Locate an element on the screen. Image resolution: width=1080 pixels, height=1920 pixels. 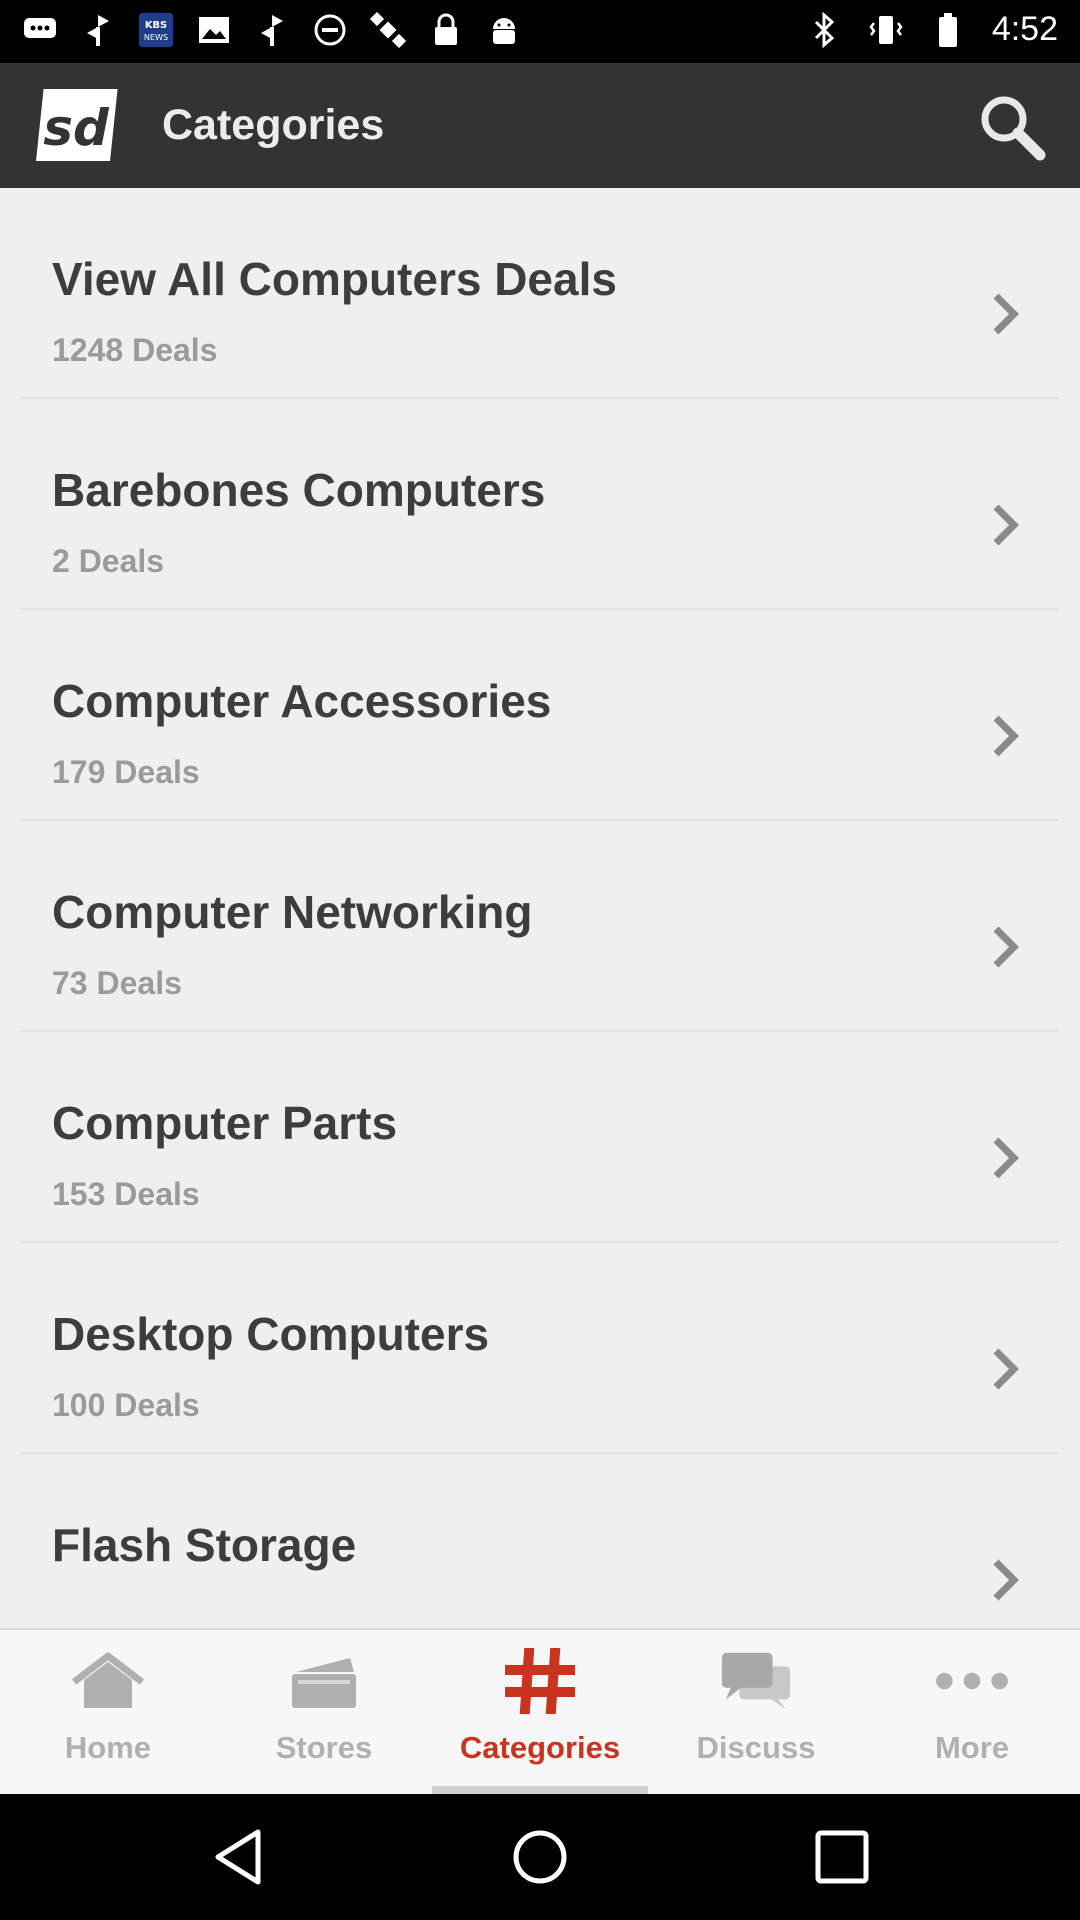
bottom-nav: Home Stores Categories Discuss More is located at coordinates (540, 1711).